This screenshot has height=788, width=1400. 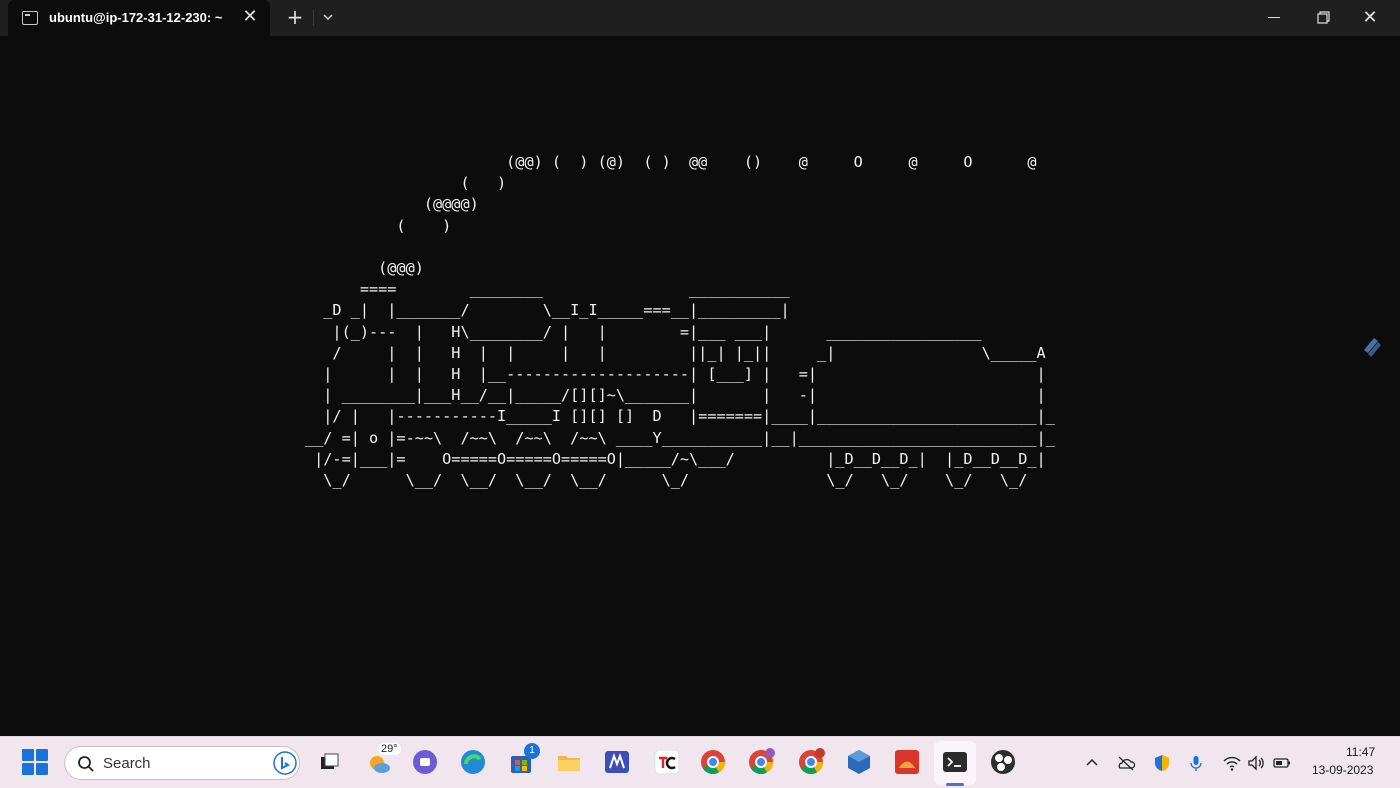 What do you see at coordinates (389, 749) in the screenshot?
I see `weather-temperature: 29°` at bounding box center [389, 749].